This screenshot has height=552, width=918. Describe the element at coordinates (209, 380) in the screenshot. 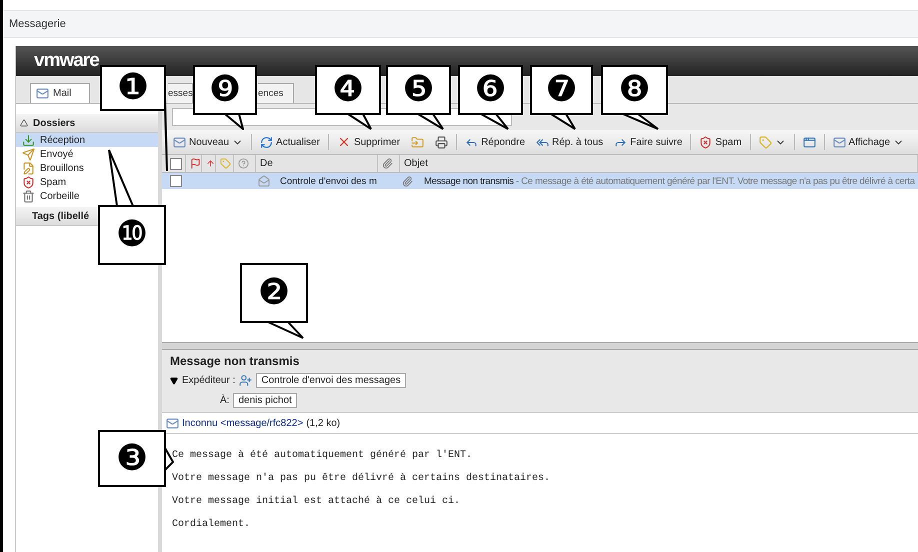

I see `sender-label: Expéditeur :` at that location.